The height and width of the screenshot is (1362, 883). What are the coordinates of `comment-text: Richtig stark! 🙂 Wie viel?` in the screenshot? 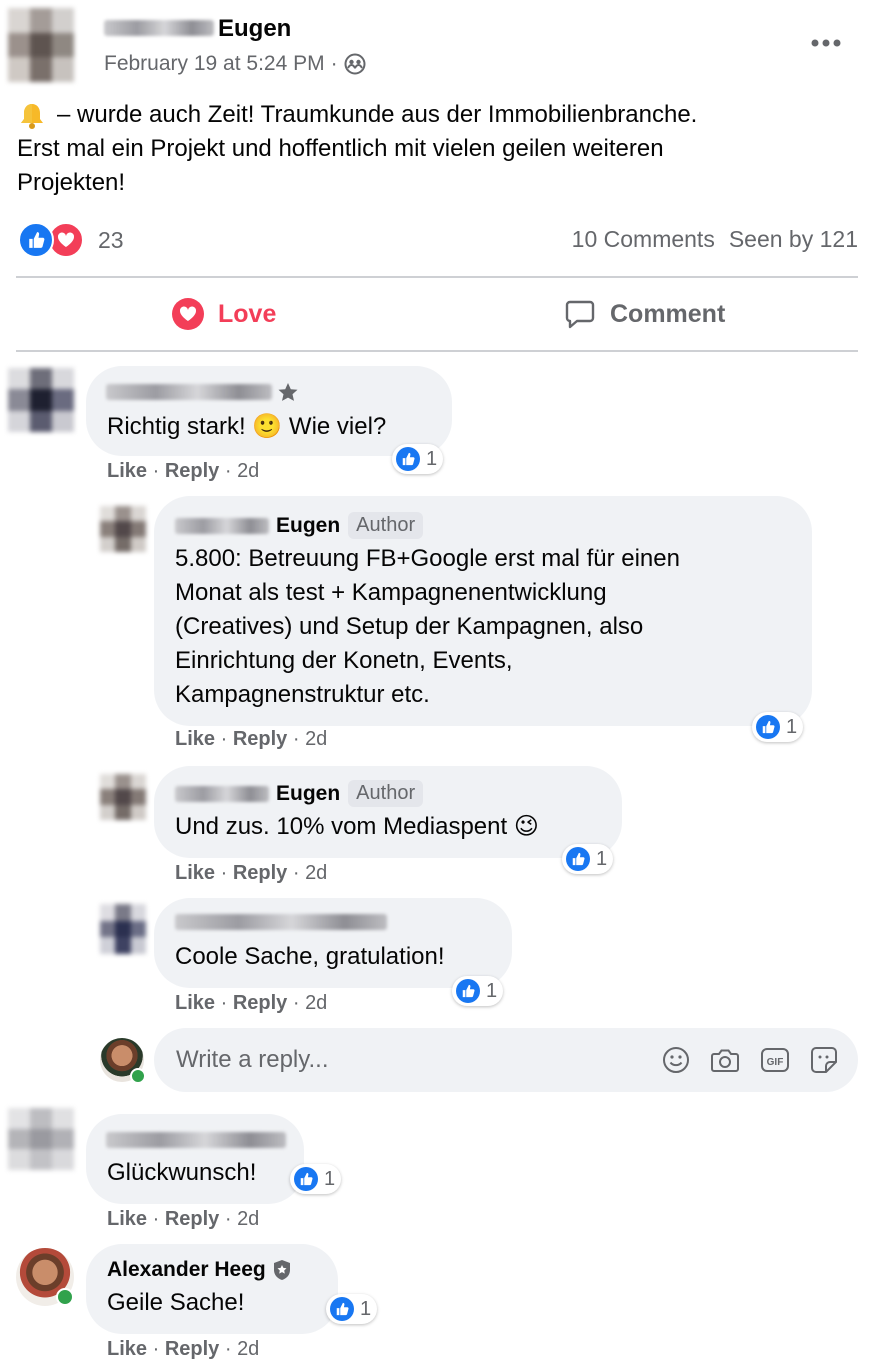 It's located at (247, 426).